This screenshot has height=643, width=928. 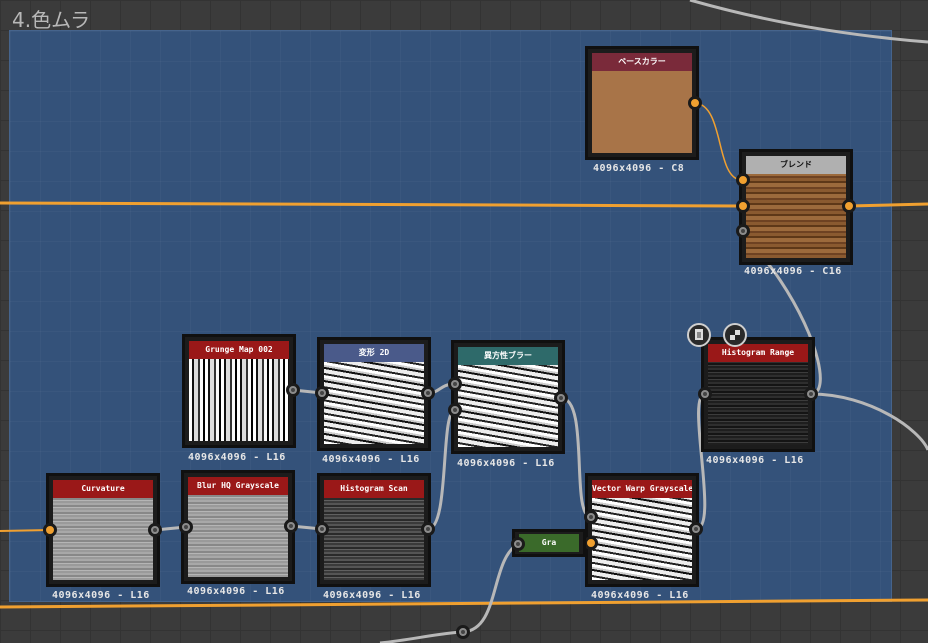 I want to click on node-grunge-map: Grunge Map 002, so click(x=239, y=391).